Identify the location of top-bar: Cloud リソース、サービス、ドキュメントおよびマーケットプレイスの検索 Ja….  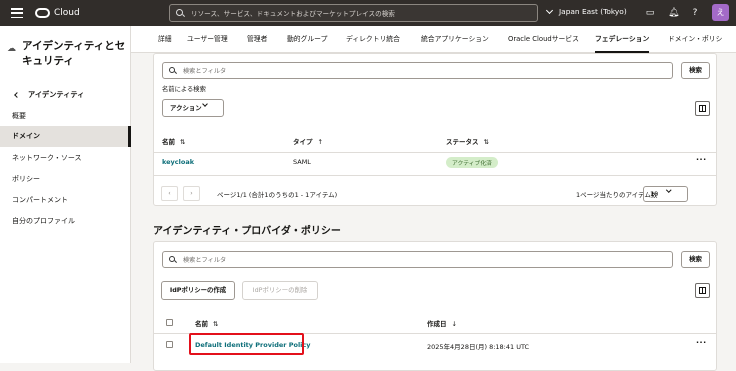
(368, 13).